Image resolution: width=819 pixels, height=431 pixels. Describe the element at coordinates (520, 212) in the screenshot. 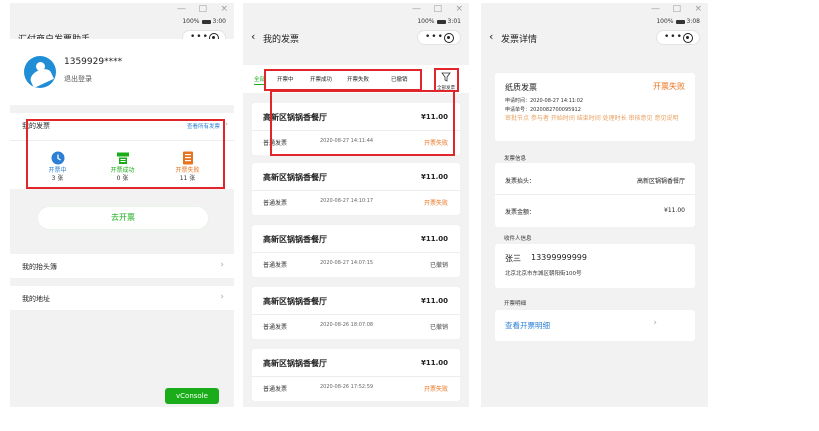

I see `amount-label: 发票金额：` at that location.